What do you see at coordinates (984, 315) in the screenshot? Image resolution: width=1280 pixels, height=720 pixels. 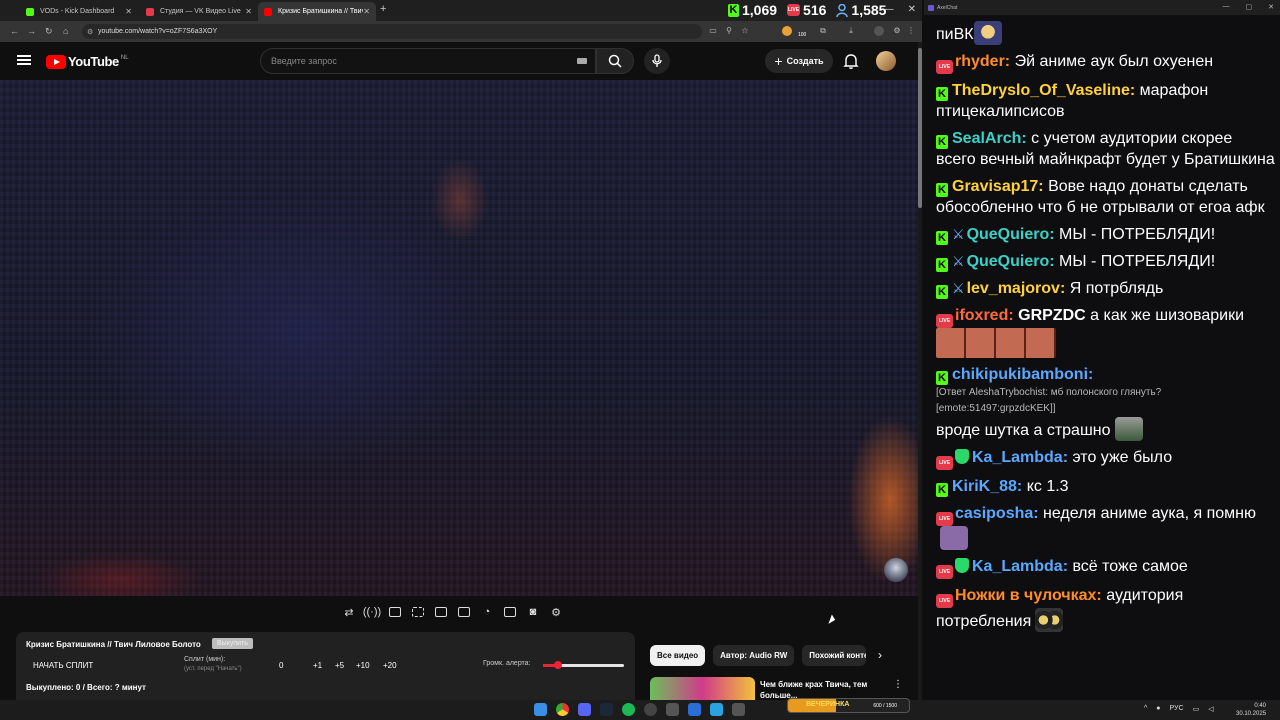 I see `chat-username: ifoxred:` at bounding box center [984, 315].